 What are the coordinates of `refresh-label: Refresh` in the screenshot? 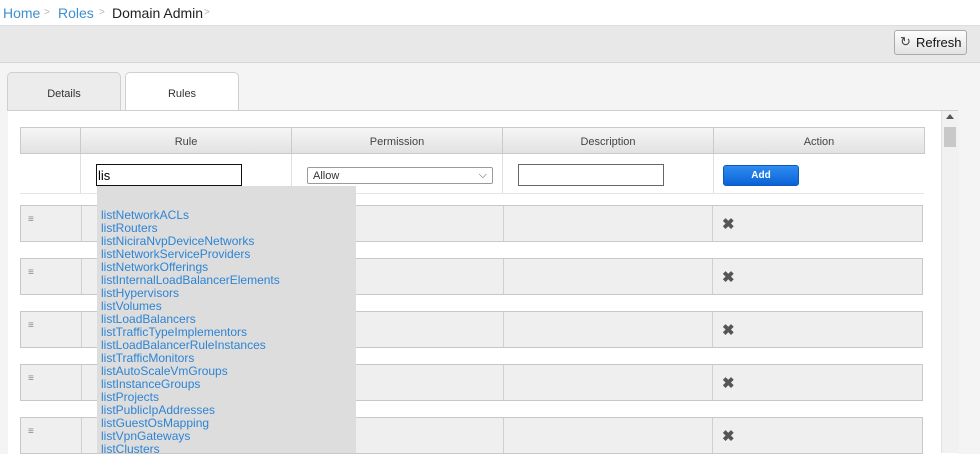 It's located at (939, 42).